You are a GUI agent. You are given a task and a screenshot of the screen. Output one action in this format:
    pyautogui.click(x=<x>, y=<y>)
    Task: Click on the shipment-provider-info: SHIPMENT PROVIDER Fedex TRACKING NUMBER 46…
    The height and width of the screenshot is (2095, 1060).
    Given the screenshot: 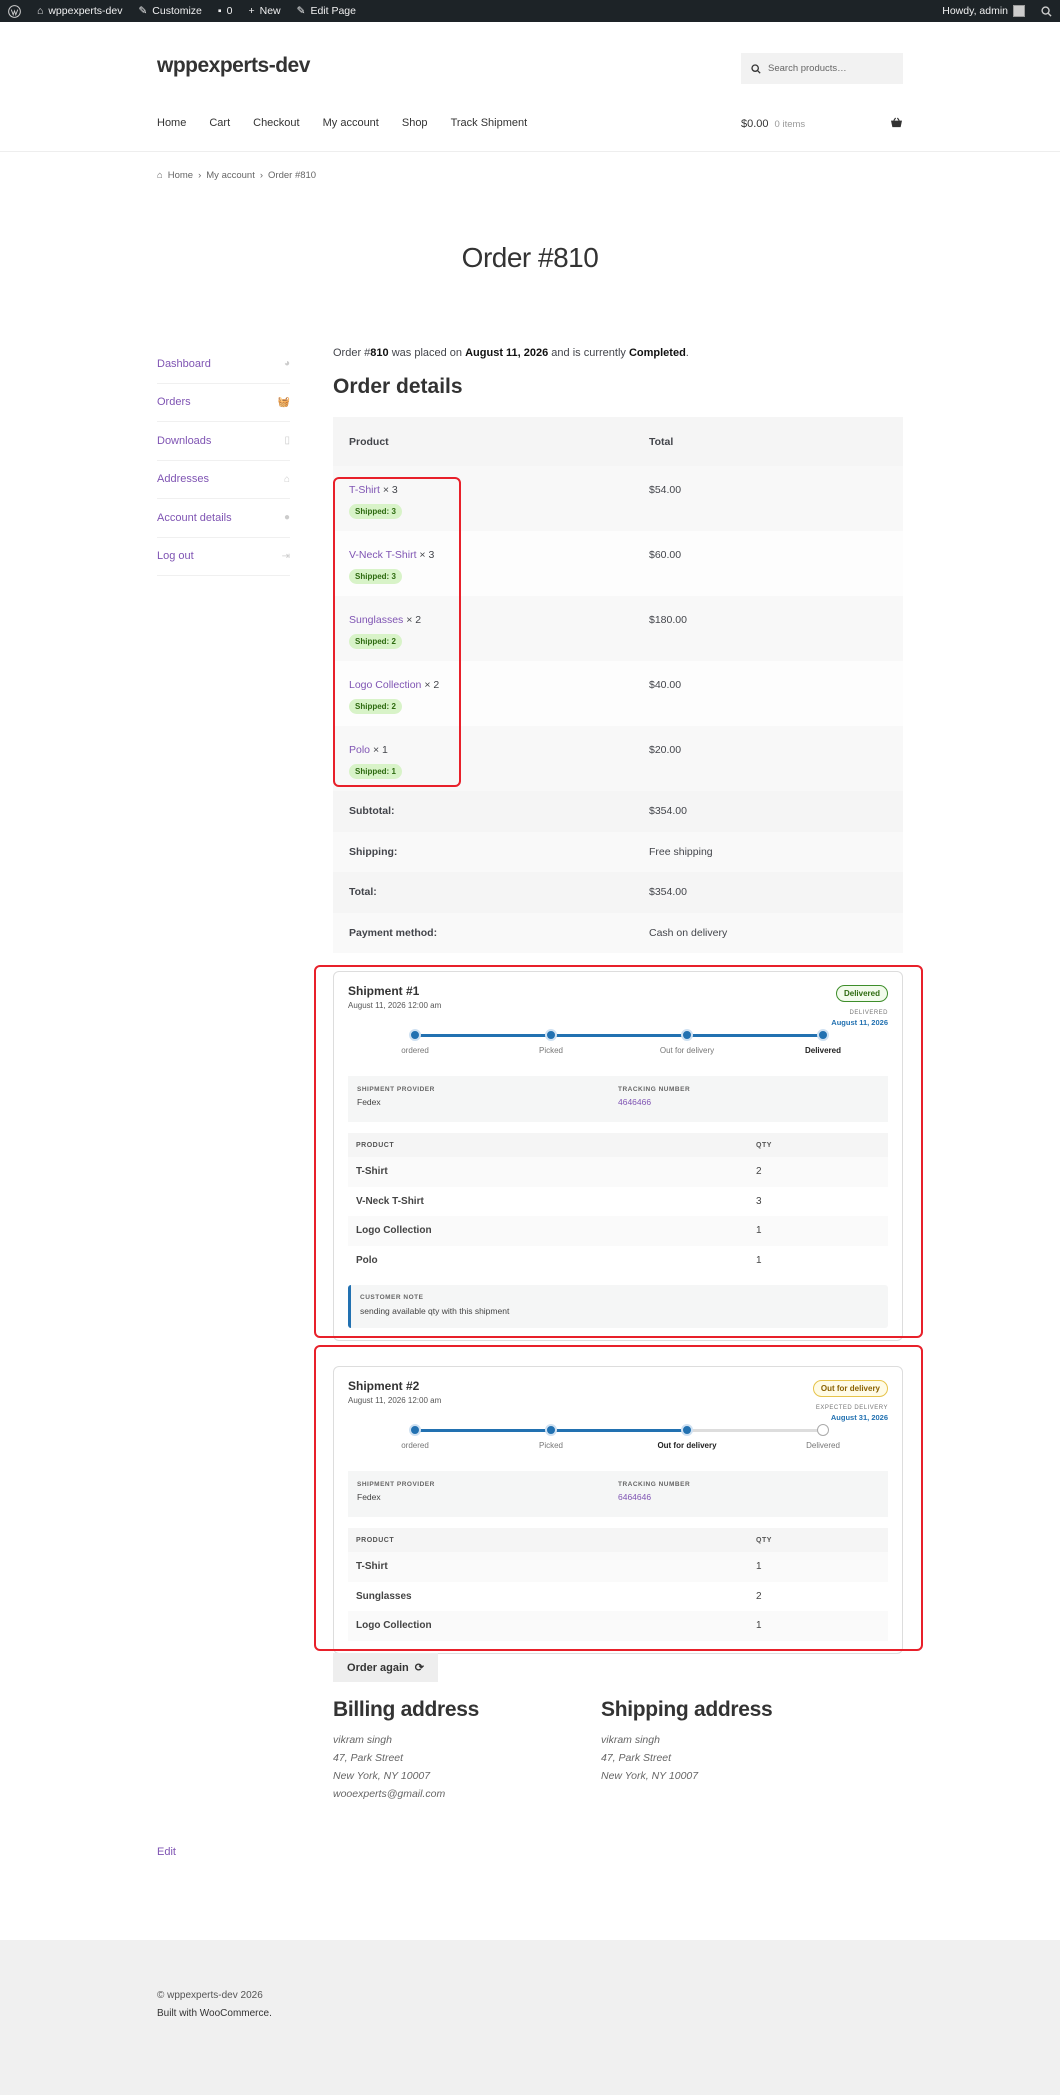 What is the action you would take?
    pyautogui.click(x=618, y=1099)
    